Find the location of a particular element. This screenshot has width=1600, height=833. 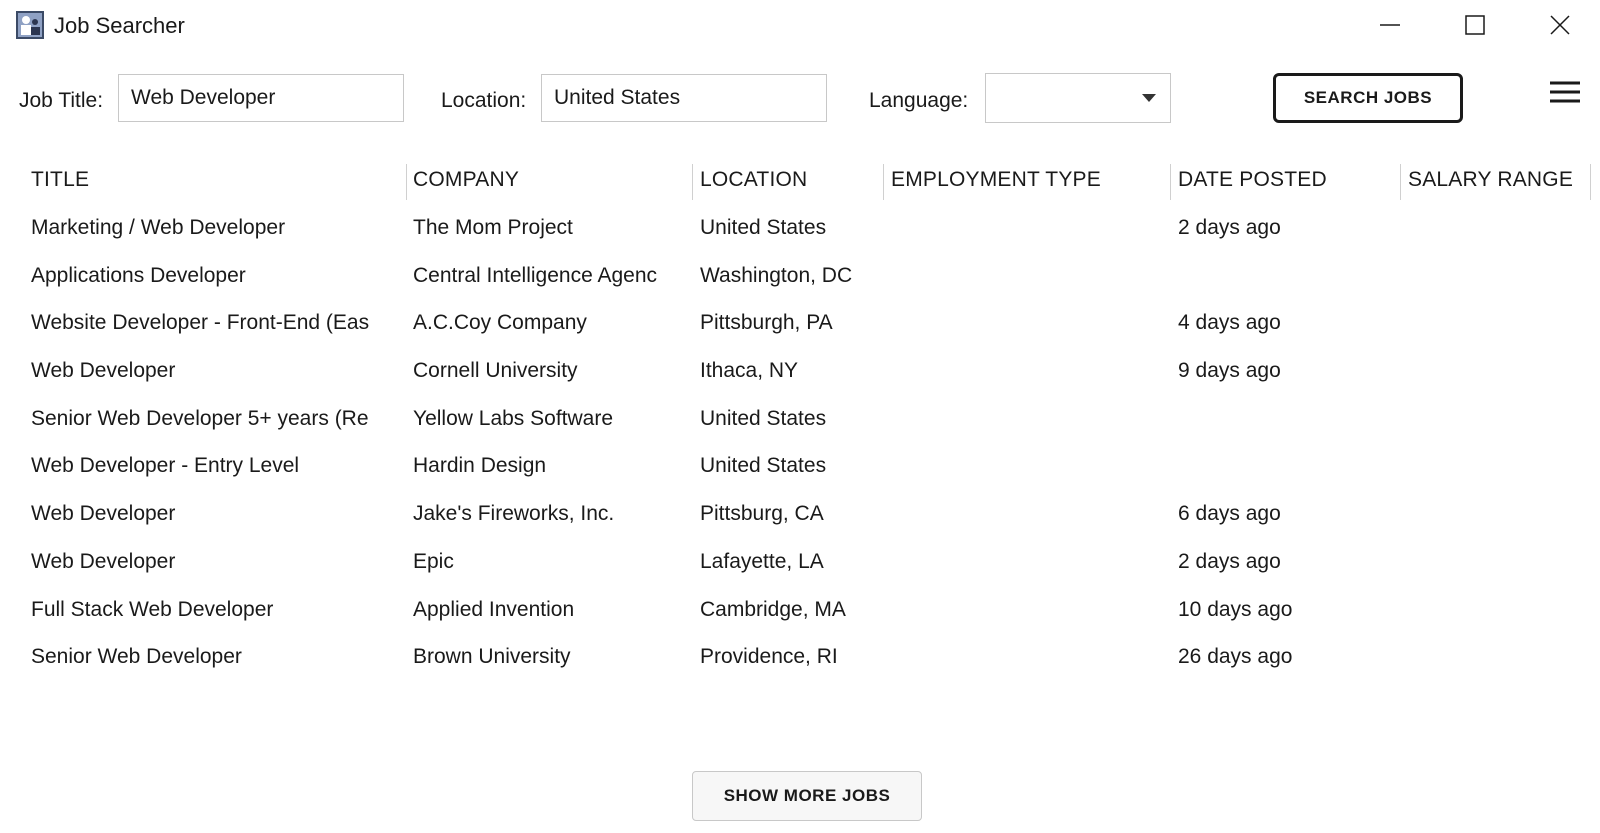

show-more-jobs-button: SHOW MORE JOBS is located at coordinates (807, 796).